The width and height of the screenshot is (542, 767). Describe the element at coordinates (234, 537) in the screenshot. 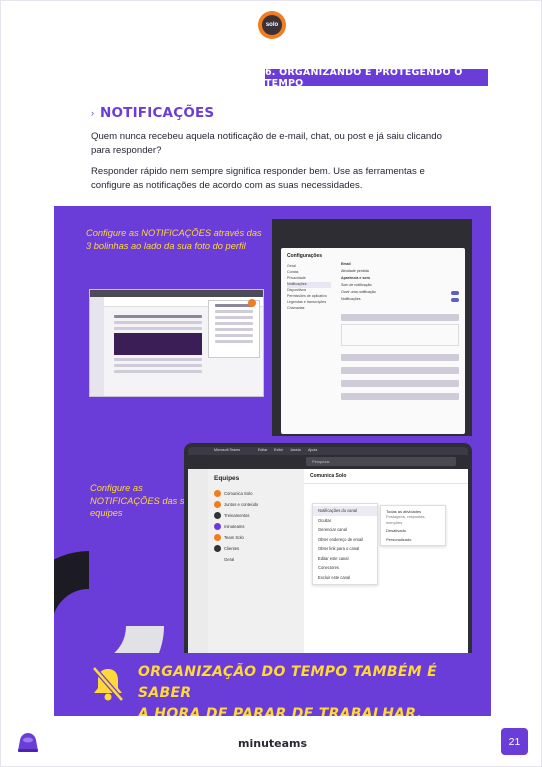

I see `team-name: Team Solo` at that location.